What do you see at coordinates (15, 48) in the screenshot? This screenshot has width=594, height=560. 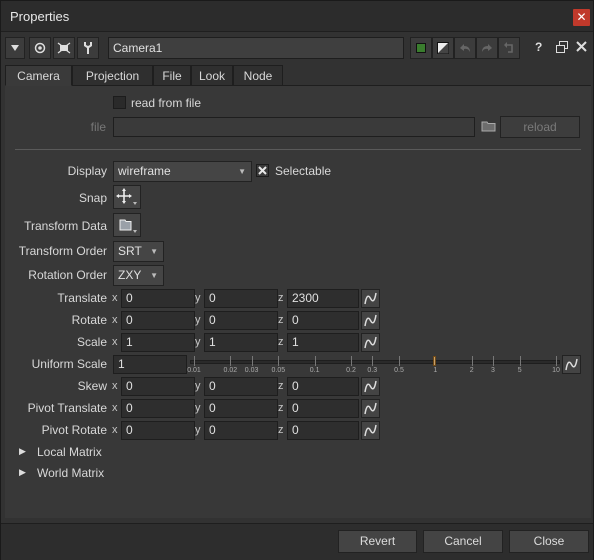 I see `collapse-arrow-icon` at bounding box center [15, 48].